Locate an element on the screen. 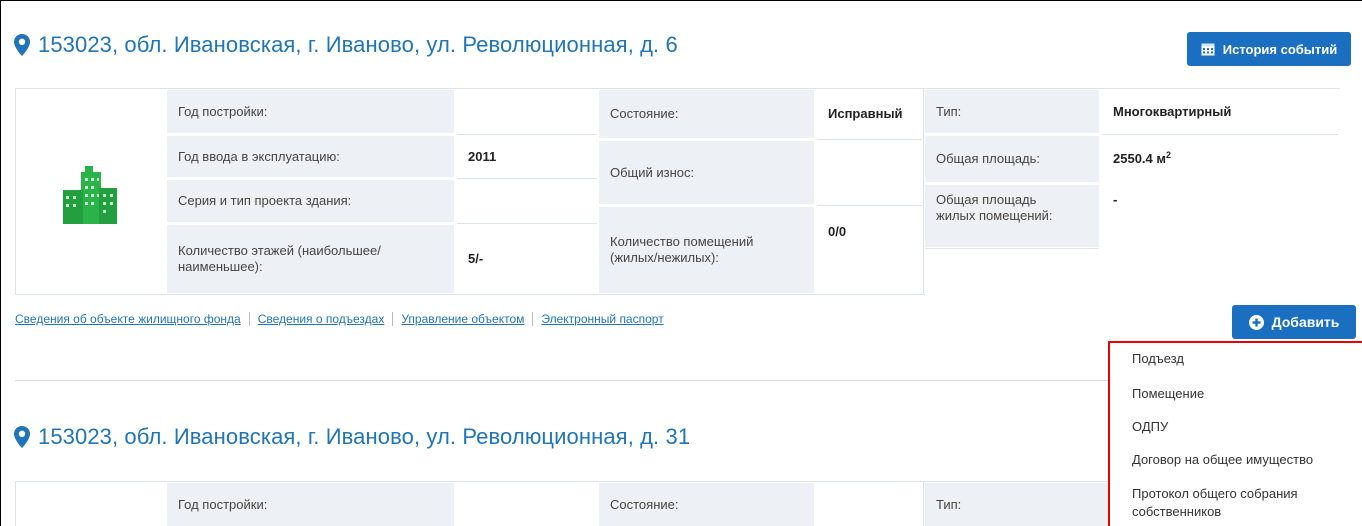 This screenshot has height=526, width=1362. type-label-2: Тип: is located at coordinates (1016, 504).